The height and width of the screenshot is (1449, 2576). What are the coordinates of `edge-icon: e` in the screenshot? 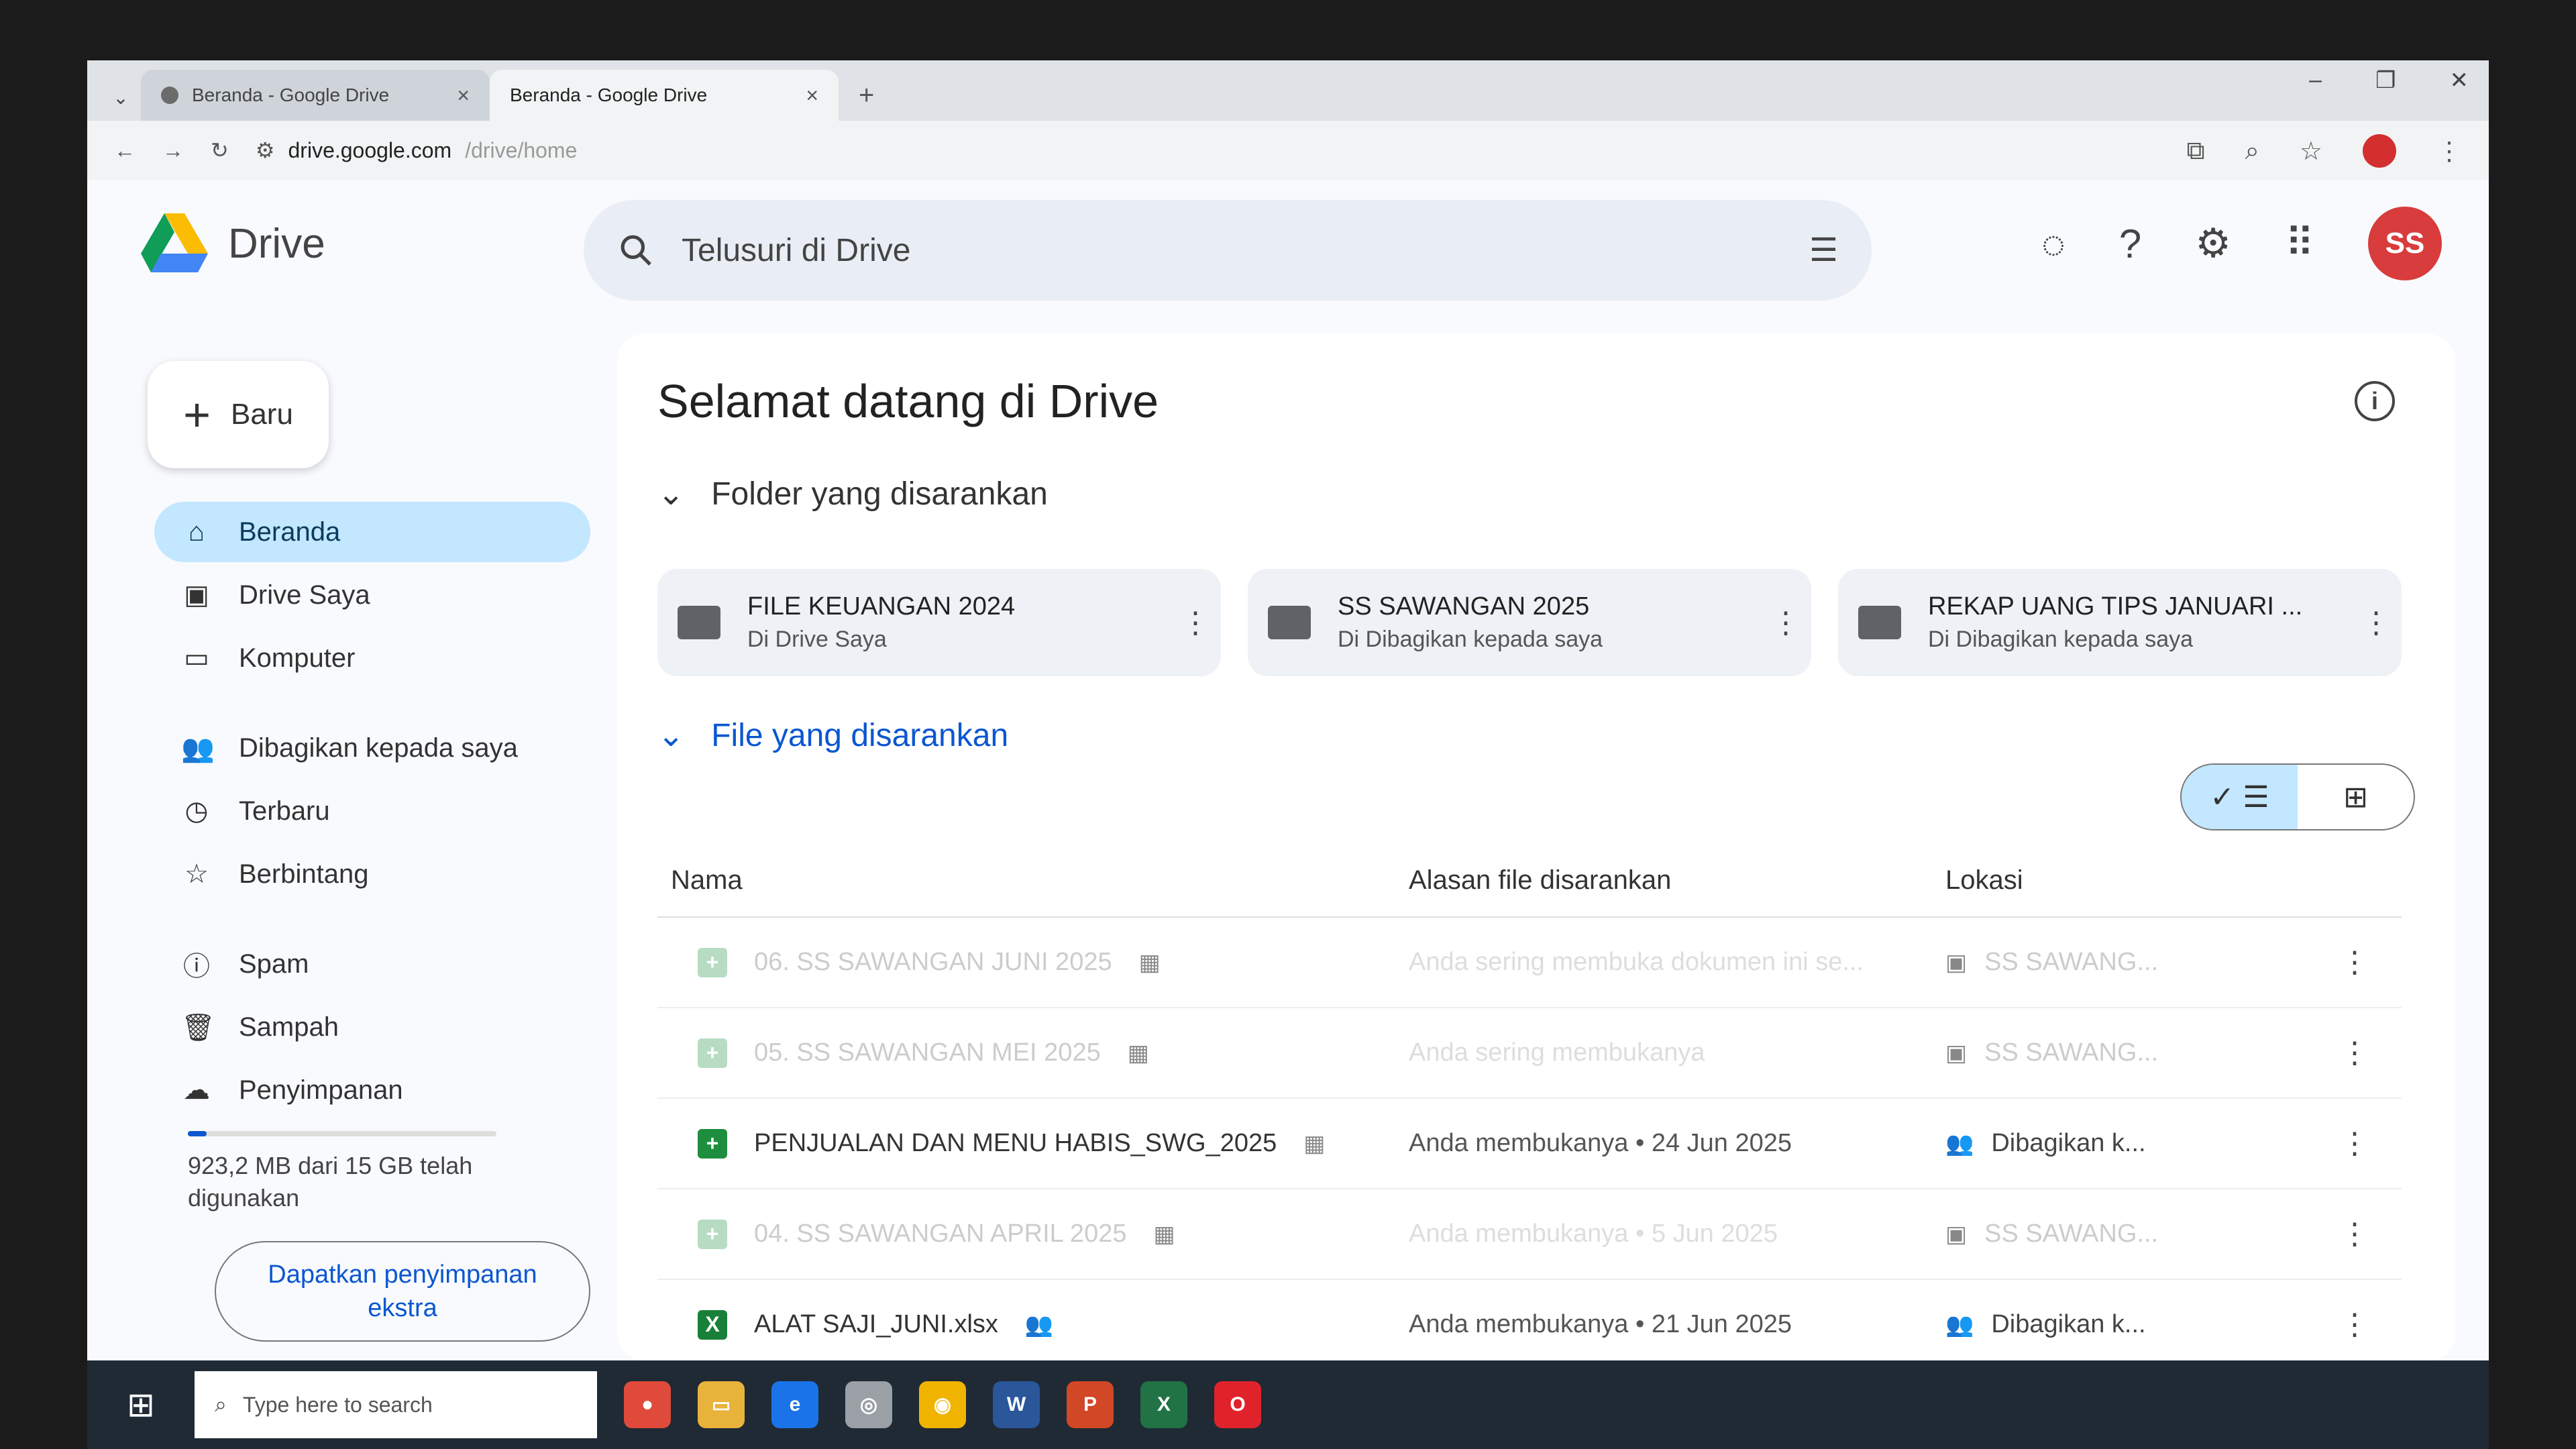 It's located at (794, 1404).